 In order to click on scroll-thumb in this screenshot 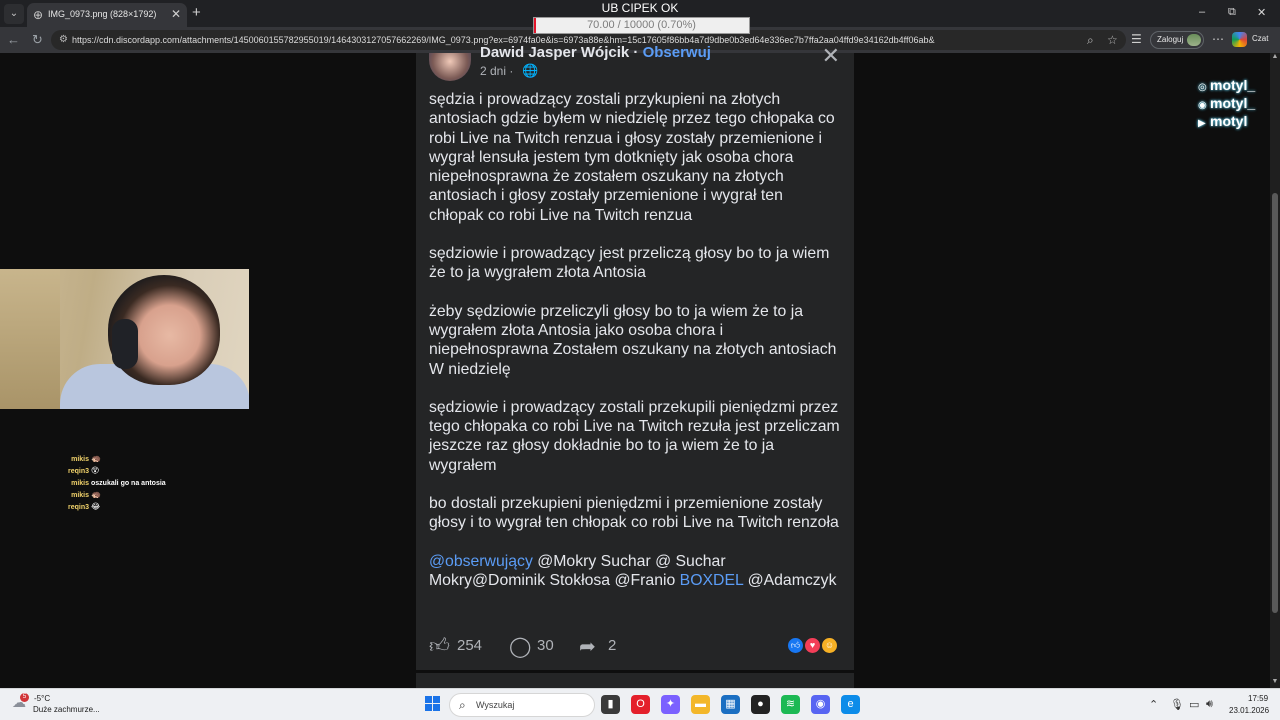, I will do `click(1275, 403)`.